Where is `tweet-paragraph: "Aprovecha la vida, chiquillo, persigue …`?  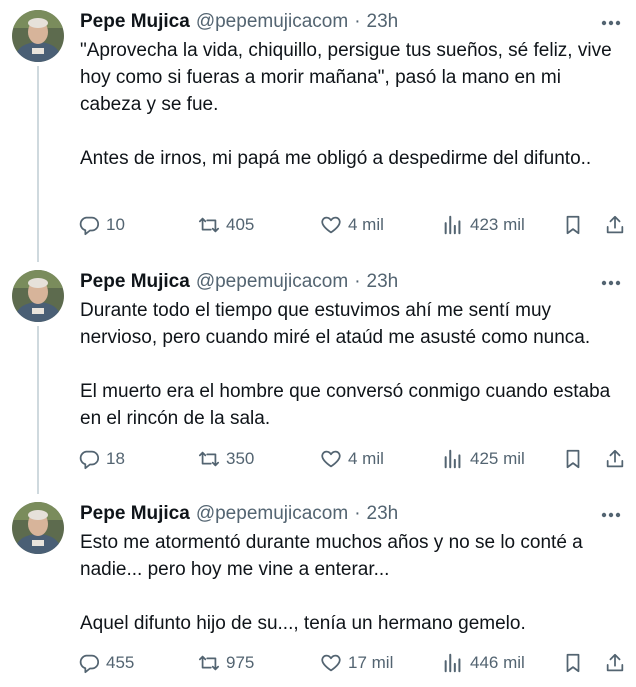
tweet-paragraph: "Aprovecha la vida, chiquillo, persigue … is located at coordinates (346, 77).